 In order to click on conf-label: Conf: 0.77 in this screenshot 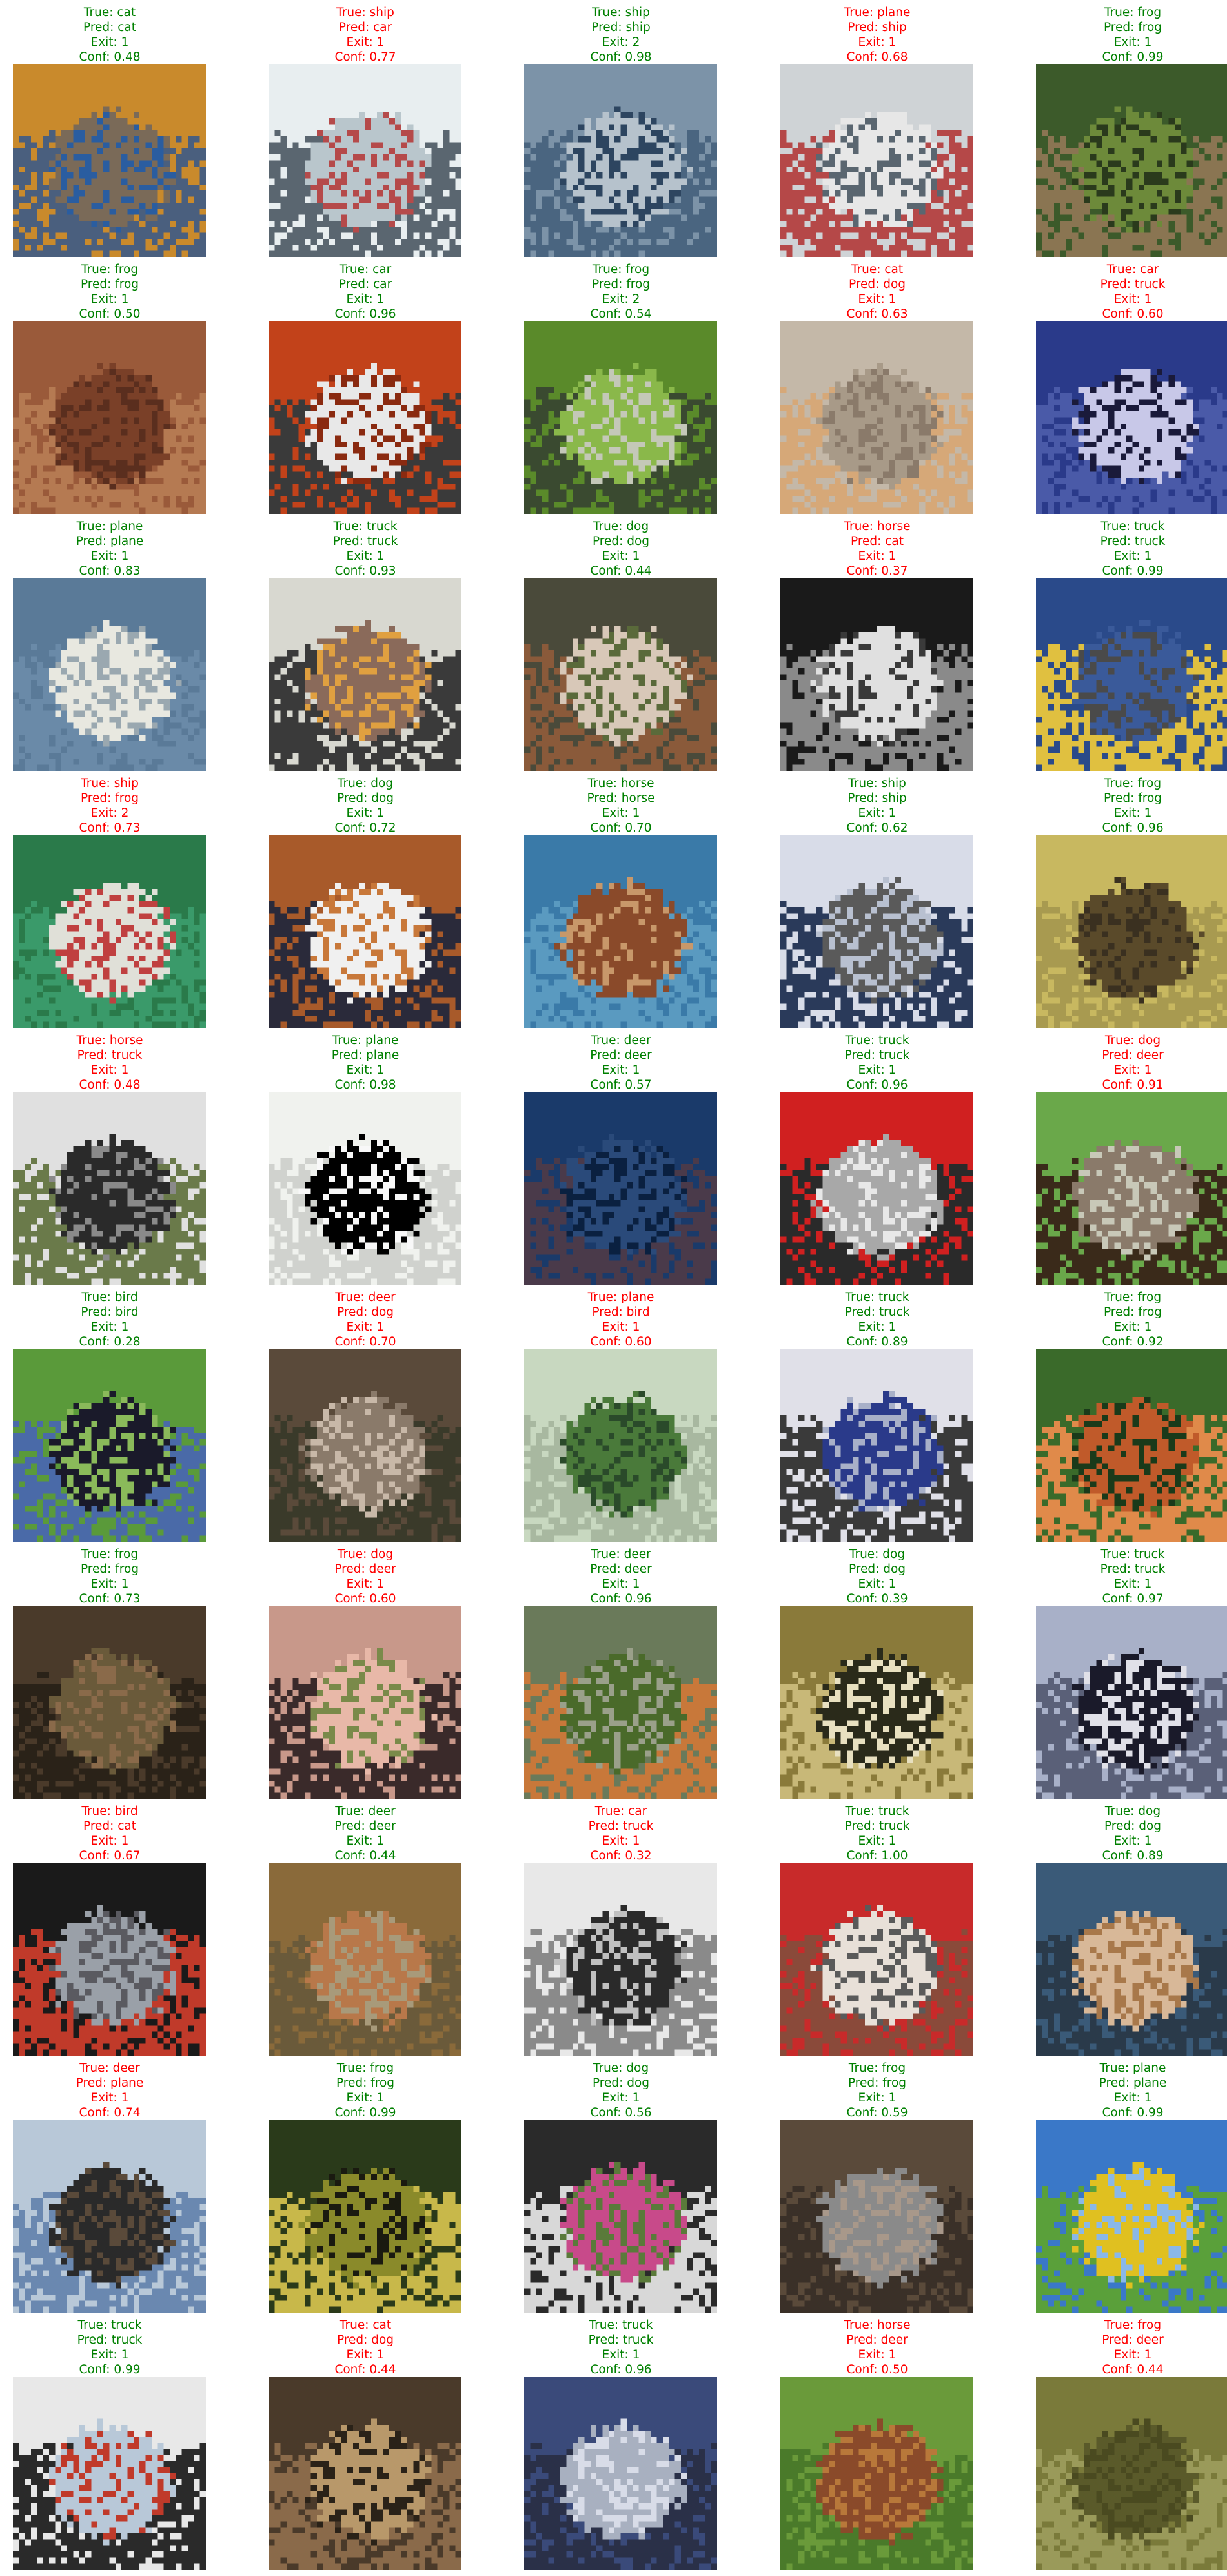, I will do `click(365, 57)`.